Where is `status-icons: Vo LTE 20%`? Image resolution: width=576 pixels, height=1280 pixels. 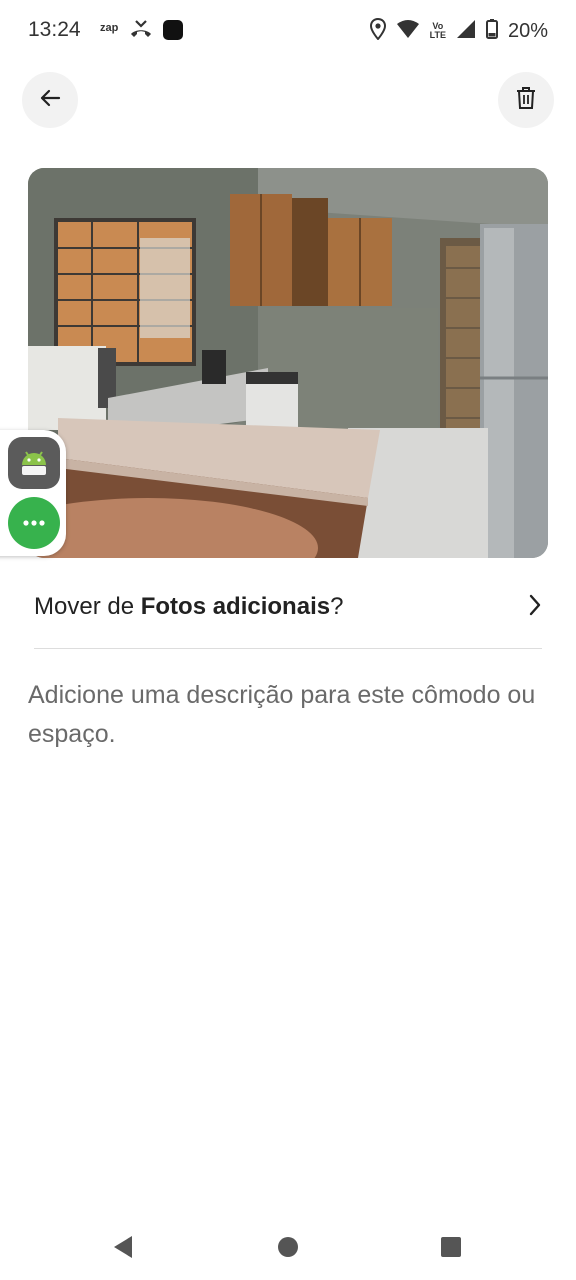 status-icons: Vo LTE 20% is located at coordinates (458, 31).